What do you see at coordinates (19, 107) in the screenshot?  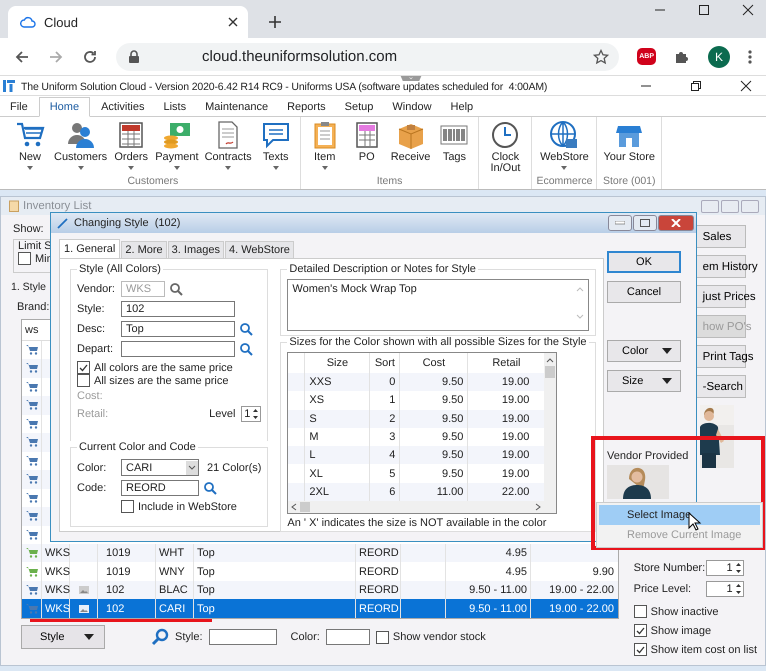 I see `menu-tab: File` at bounding box center [19, 107].